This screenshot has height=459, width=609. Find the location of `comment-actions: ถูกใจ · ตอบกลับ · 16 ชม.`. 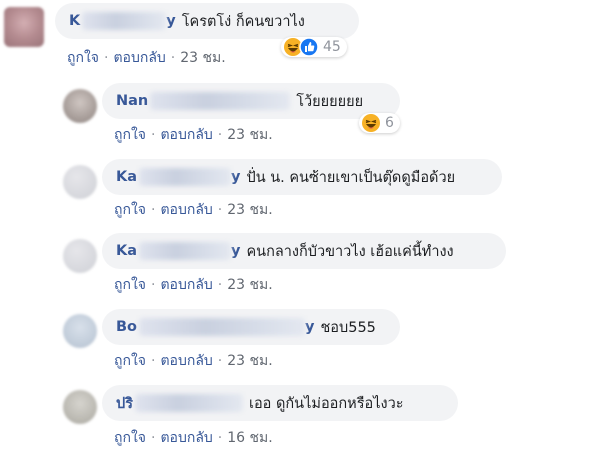

comment-actions: ถูกใจ · ตอบกลับ · 16 ชม. is located at coordinates (193, 438).